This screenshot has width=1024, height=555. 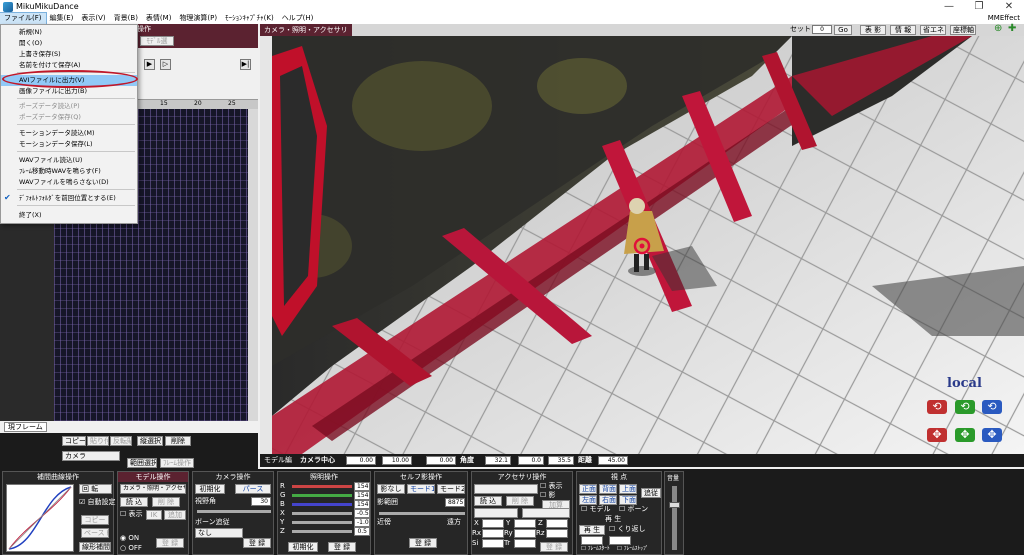 What do you see at coordinates (1009, 6) in the screenshot?
I see `close-button: ✕` at bounding box center [1009, 6].